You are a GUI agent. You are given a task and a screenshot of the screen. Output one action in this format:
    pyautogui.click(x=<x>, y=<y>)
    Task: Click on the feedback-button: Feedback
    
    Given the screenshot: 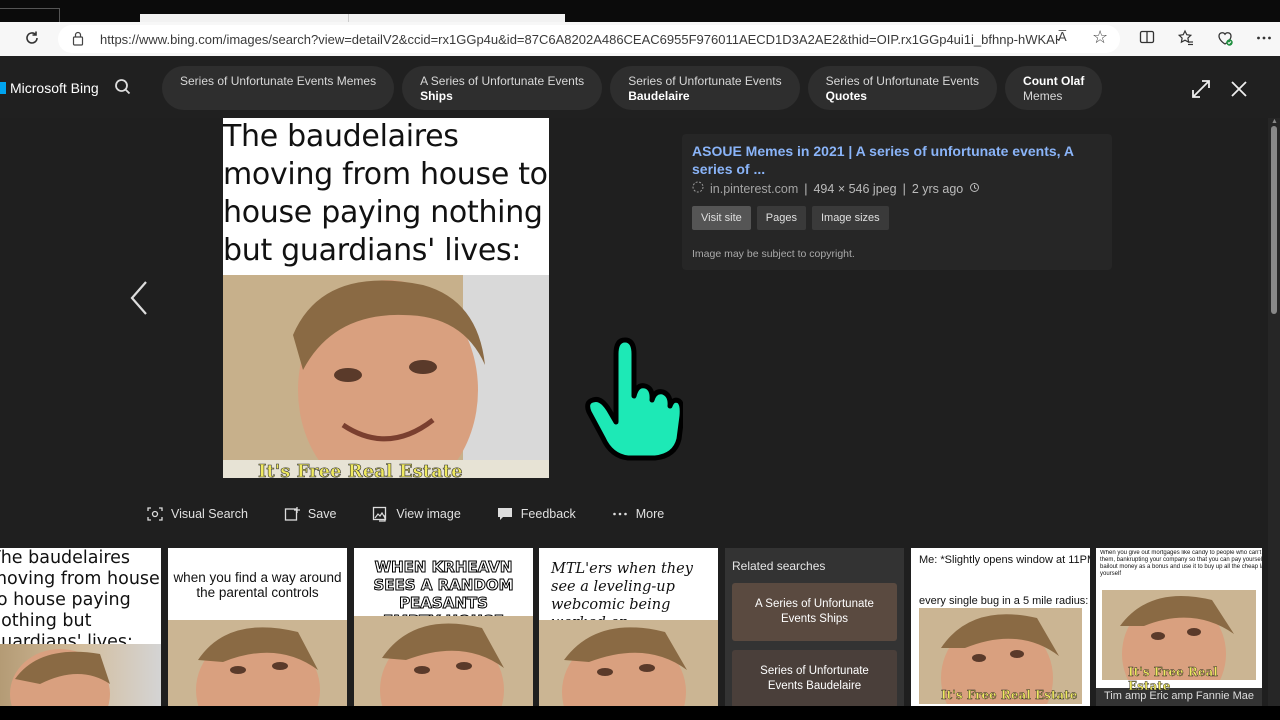 What is the action you would take?
    pyautogui.click(x=536, y=514)
    